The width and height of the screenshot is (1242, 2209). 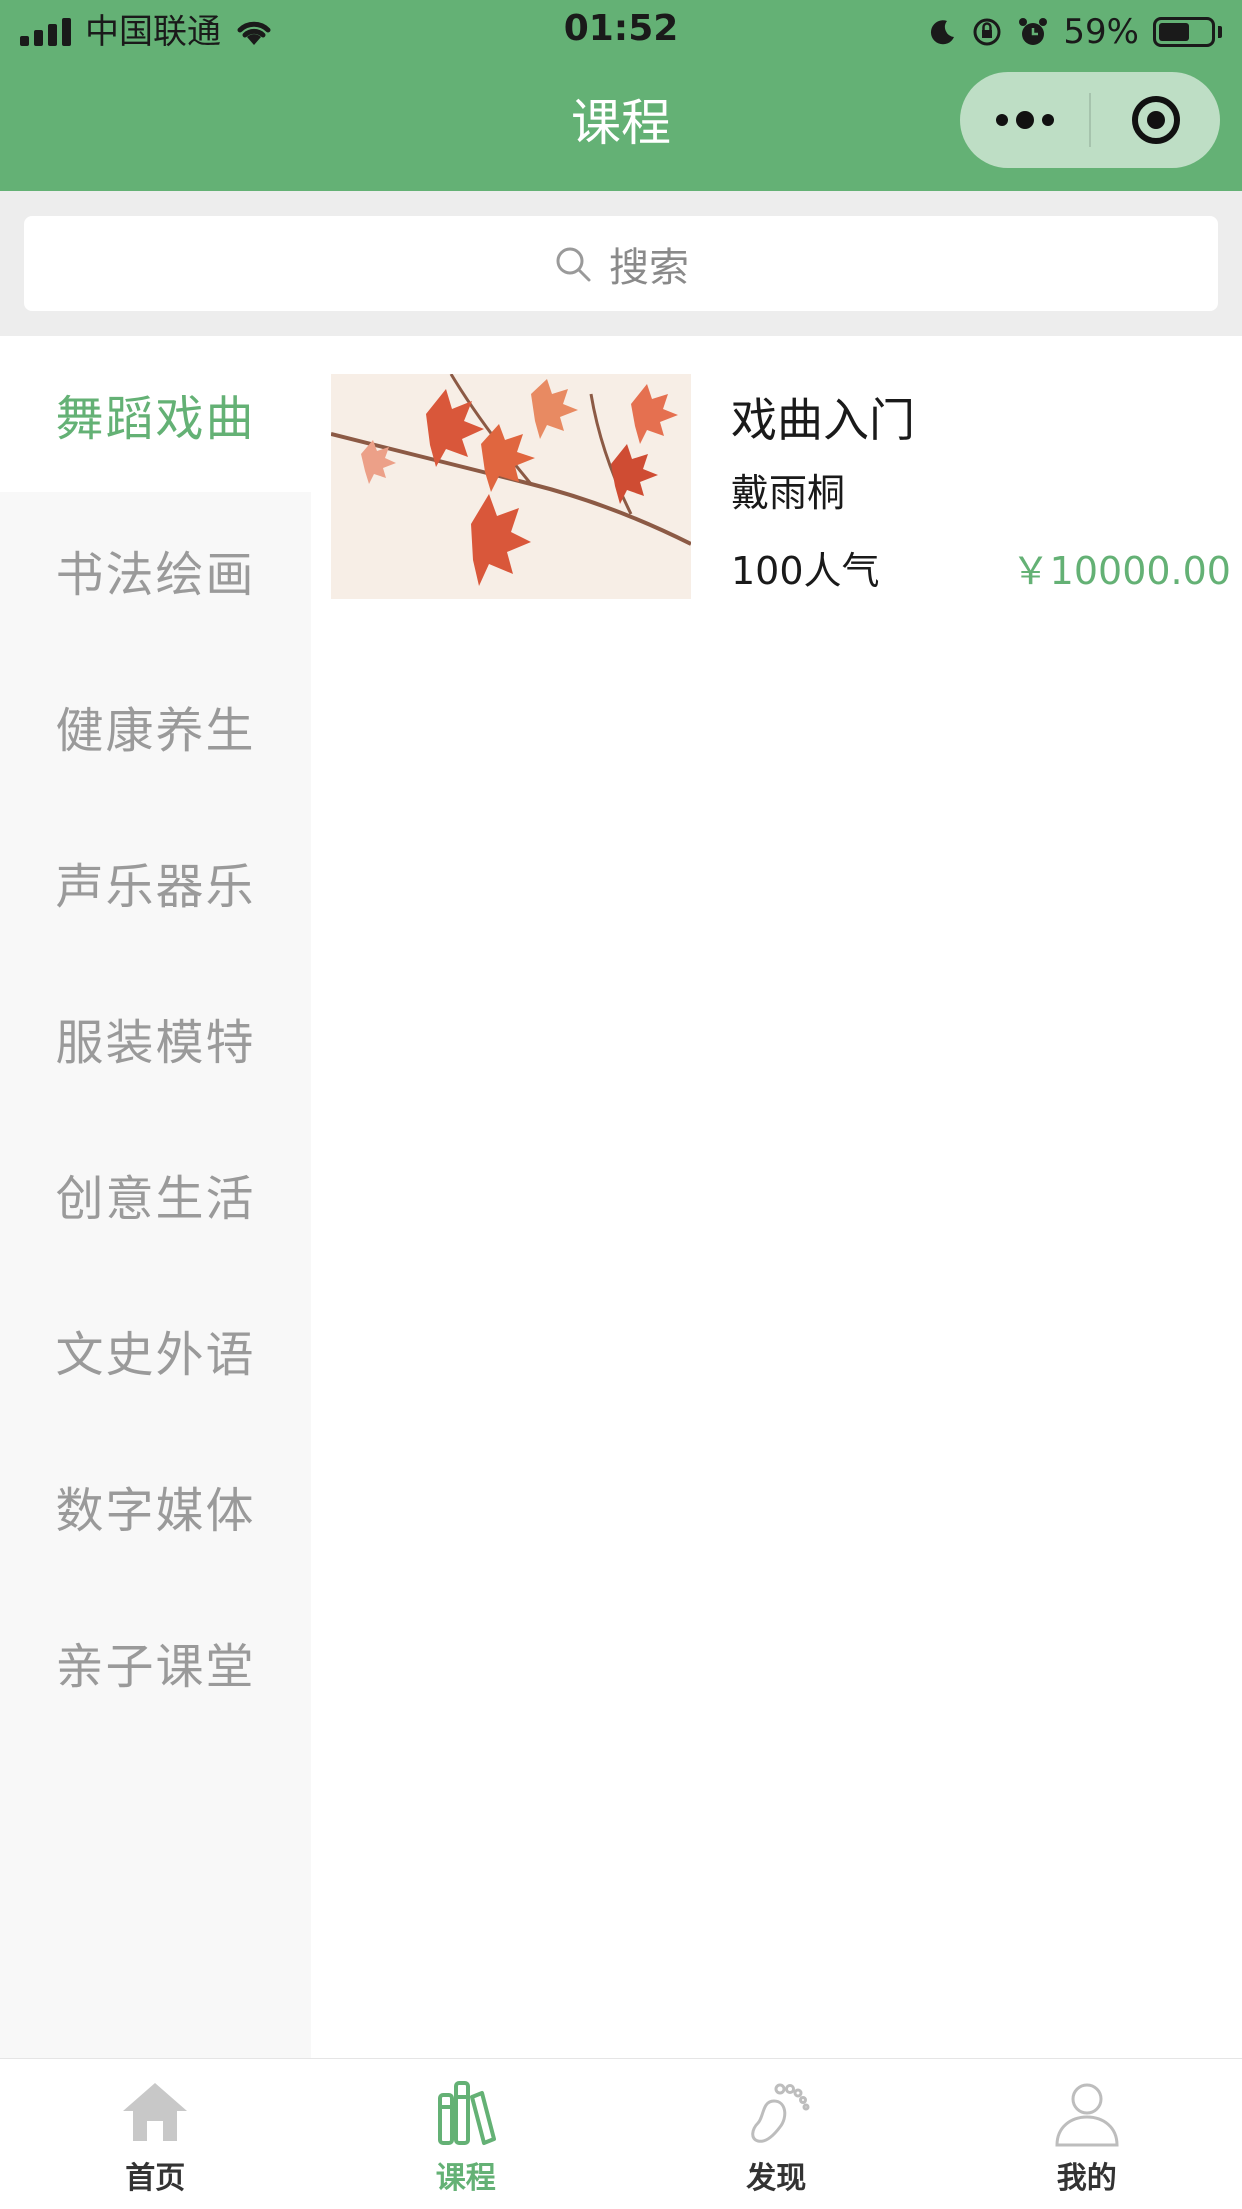 What do you see at coordinates (155, 1038) in the screenshot?
I see `sidebar-item: 服装模特` at bounding box center [155, 1038].